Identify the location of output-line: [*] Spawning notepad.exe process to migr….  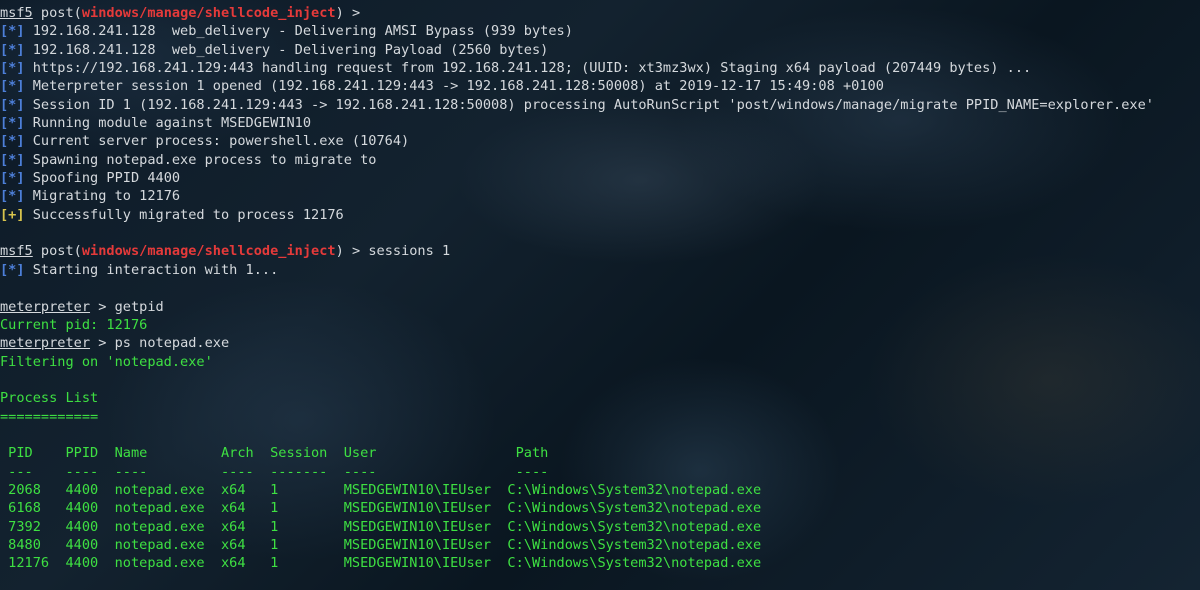
(600, 160).